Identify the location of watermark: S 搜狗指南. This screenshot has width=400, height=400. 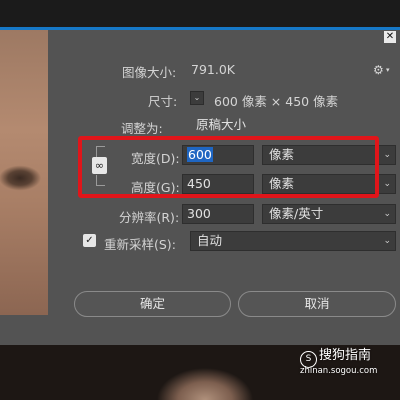
(335, 356).